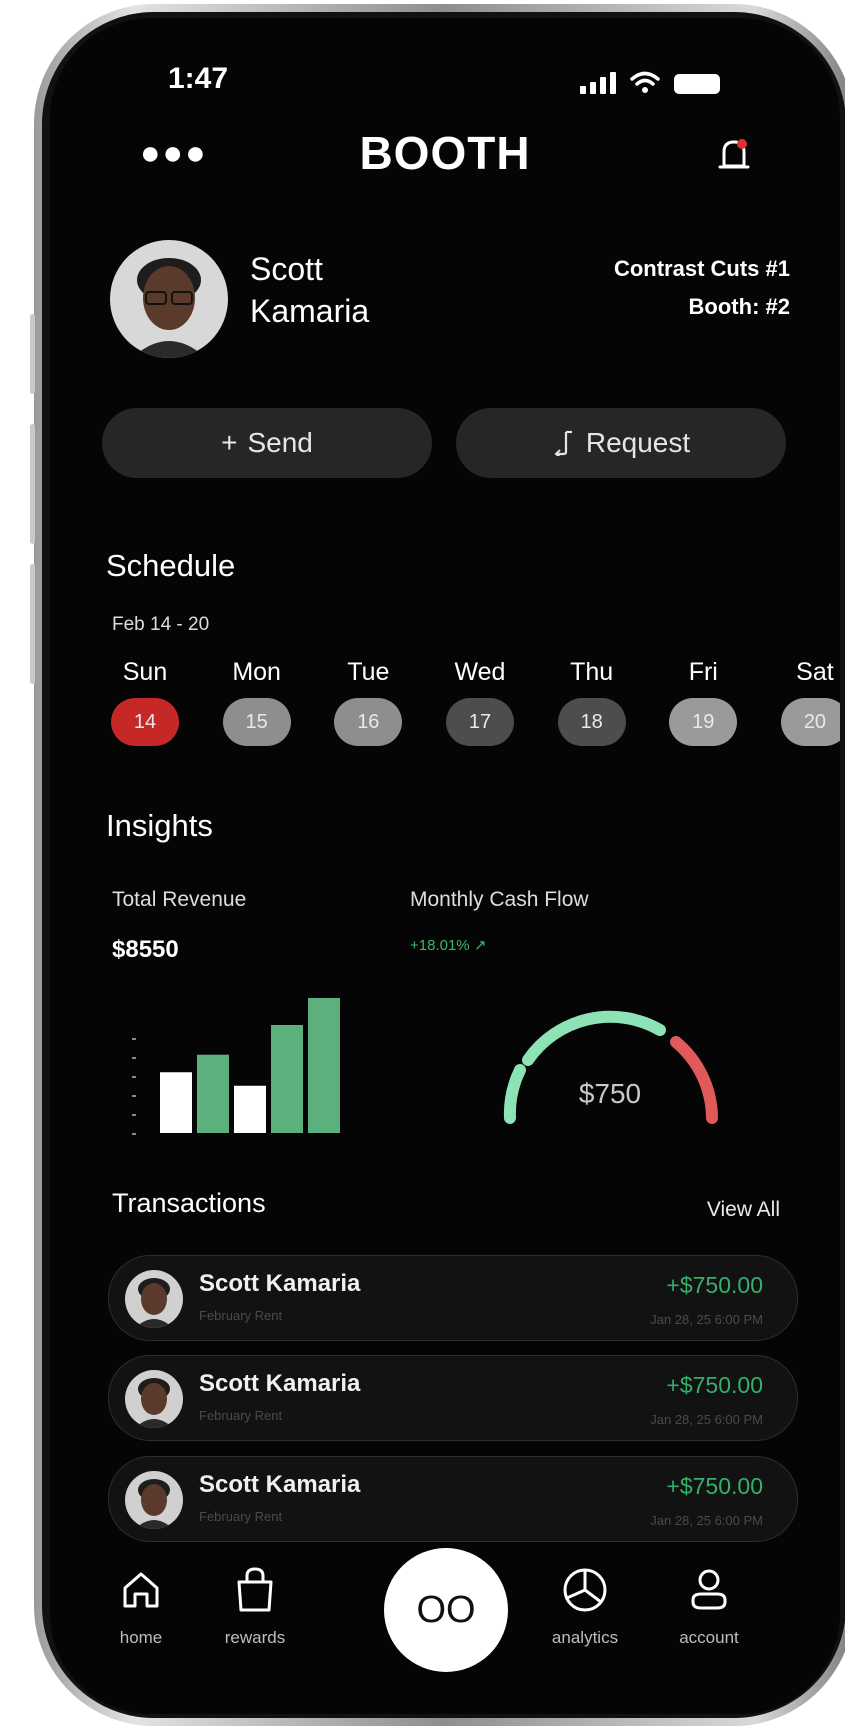  Describe the element at coordinates (739, 306) in the screenshot. I see `booth-number: Booth: #2` at that location.